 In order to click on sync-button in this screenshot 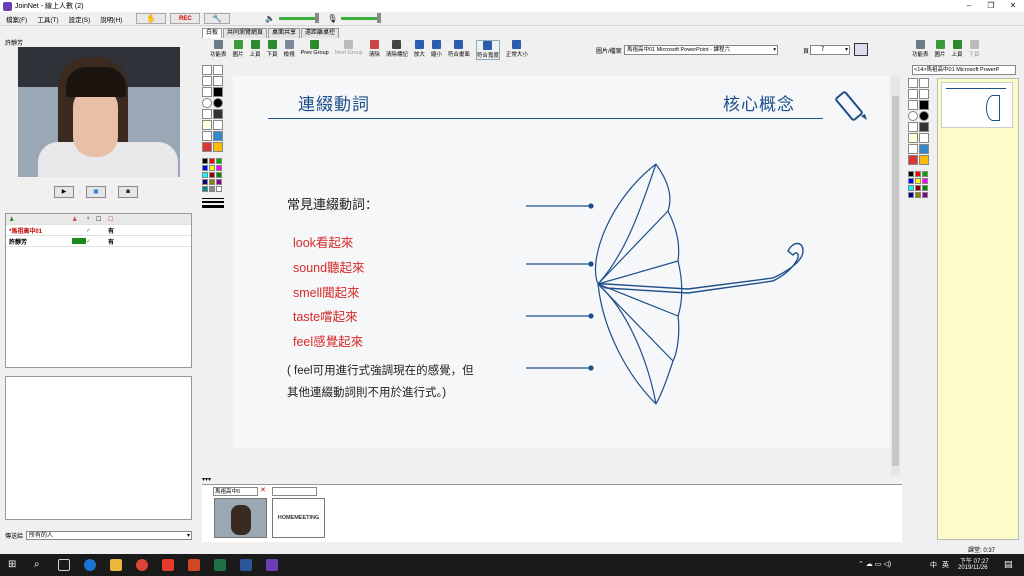, I will do `click(861, 49)`.